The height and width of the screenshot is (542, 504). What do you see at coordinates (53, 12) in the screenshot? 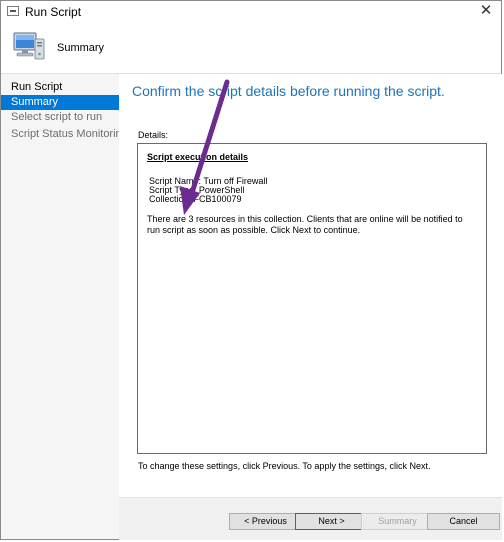
I see `window-title: Run Script` at bounding box center [53, 12].